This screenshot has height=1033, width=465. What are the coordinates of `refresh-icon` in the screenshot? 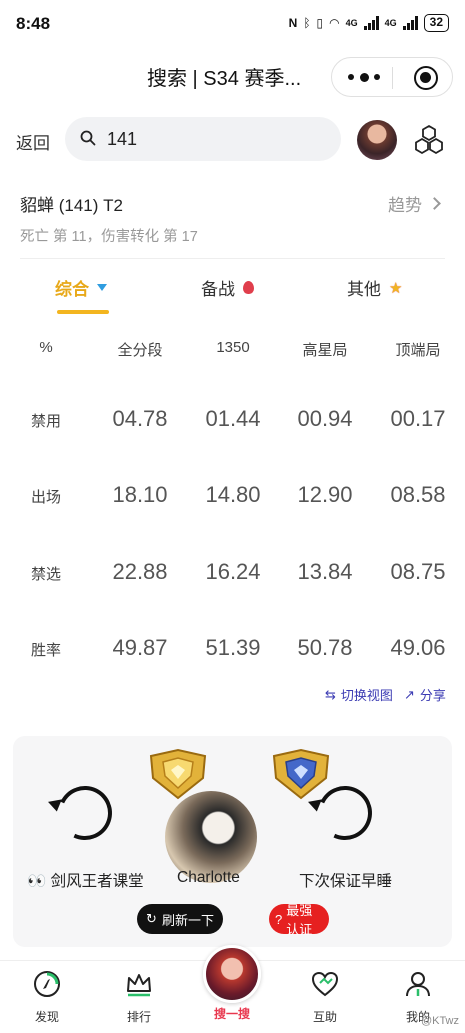 It's located at (85, 813).